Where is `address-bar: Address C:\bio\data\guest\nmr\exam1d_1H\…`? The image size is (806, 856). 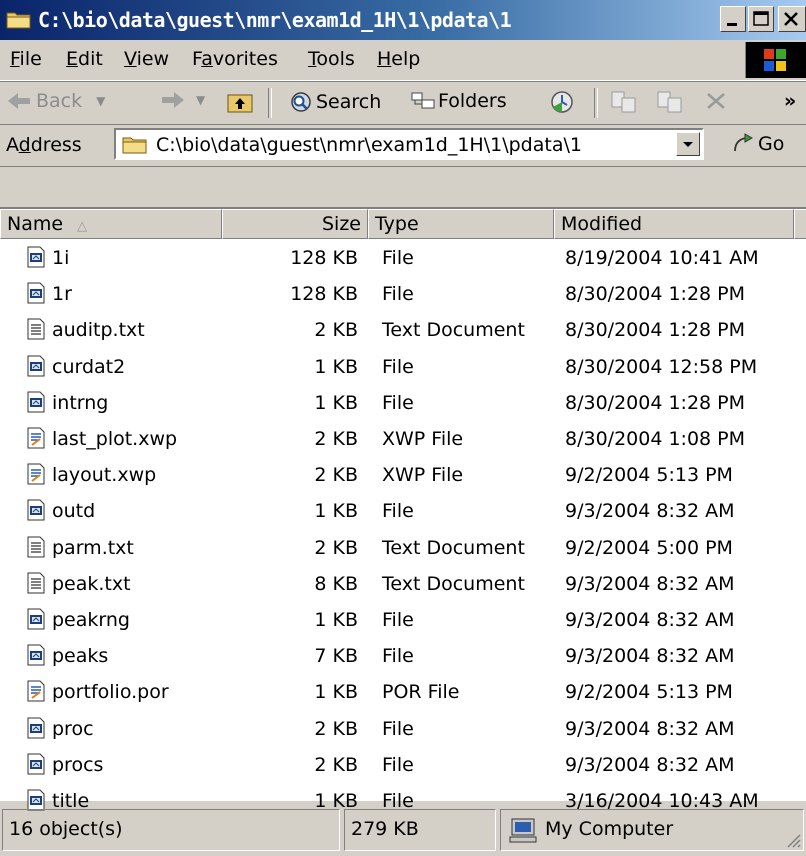
address-bar: Address C:\bio\data\guest\nmr\exam1d_1H\… is located at coordinates (403, 145).